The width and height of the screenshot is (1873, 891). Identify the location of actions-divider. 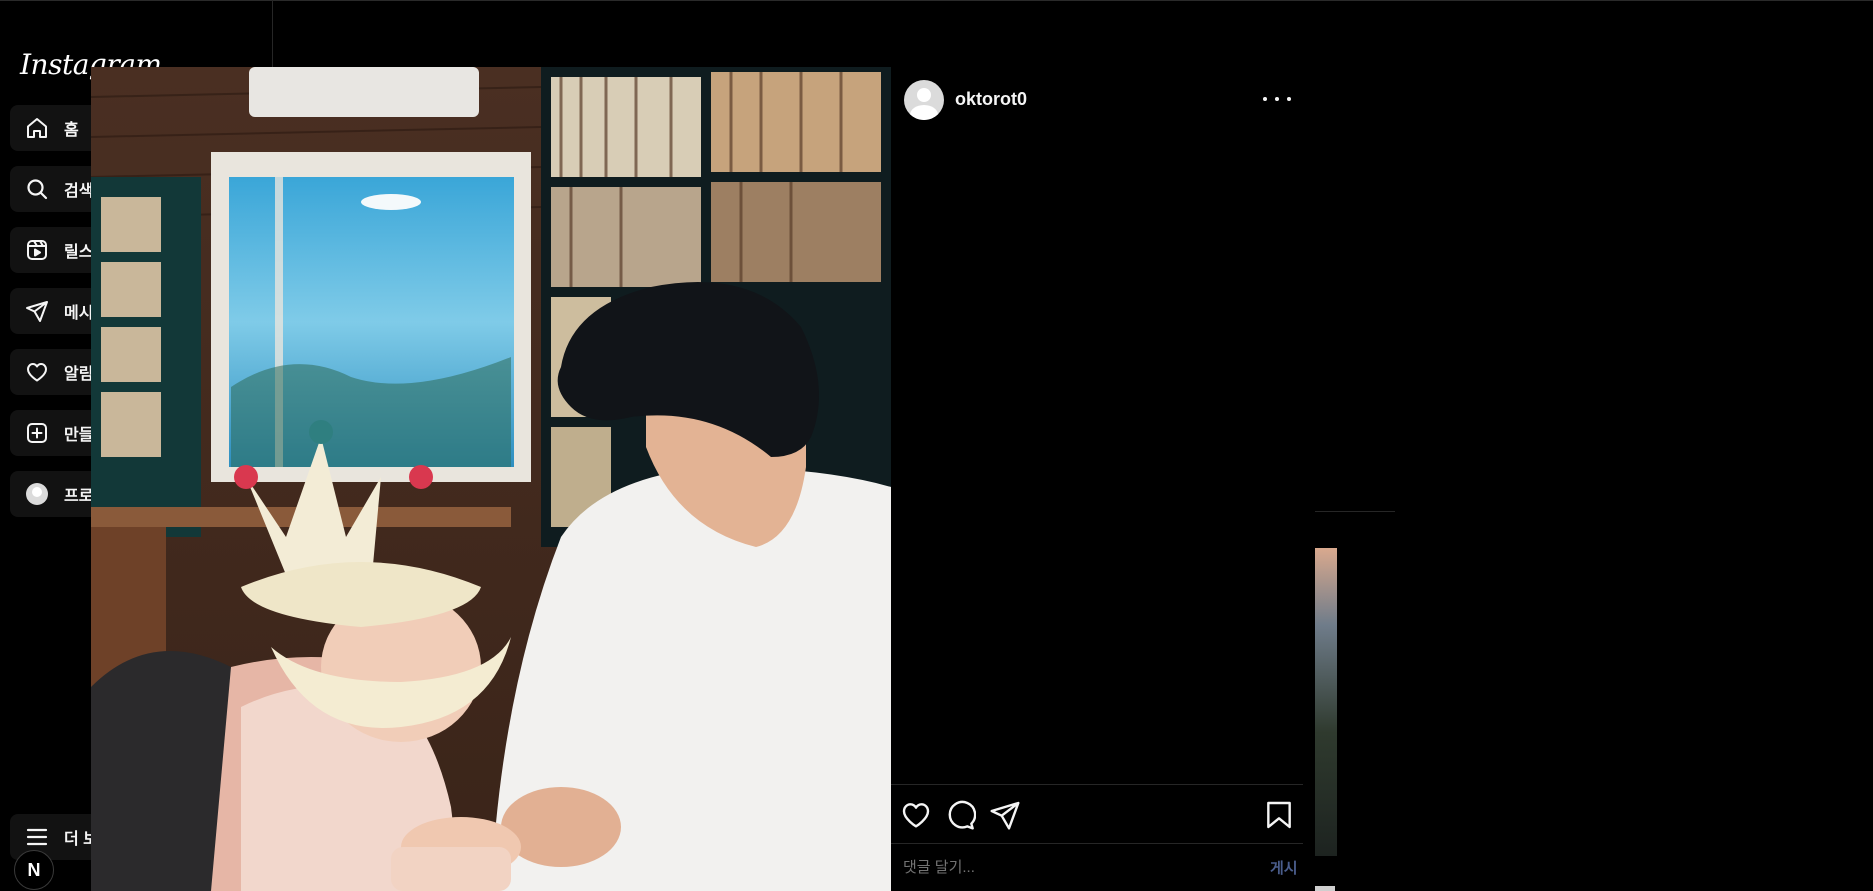
(1097, 784).